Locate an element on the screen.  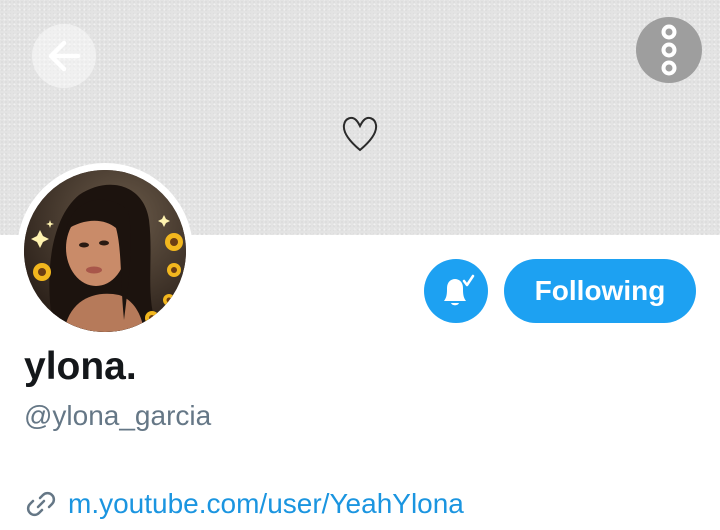
vertical-dots-icon is located at coordinates (669, 50).